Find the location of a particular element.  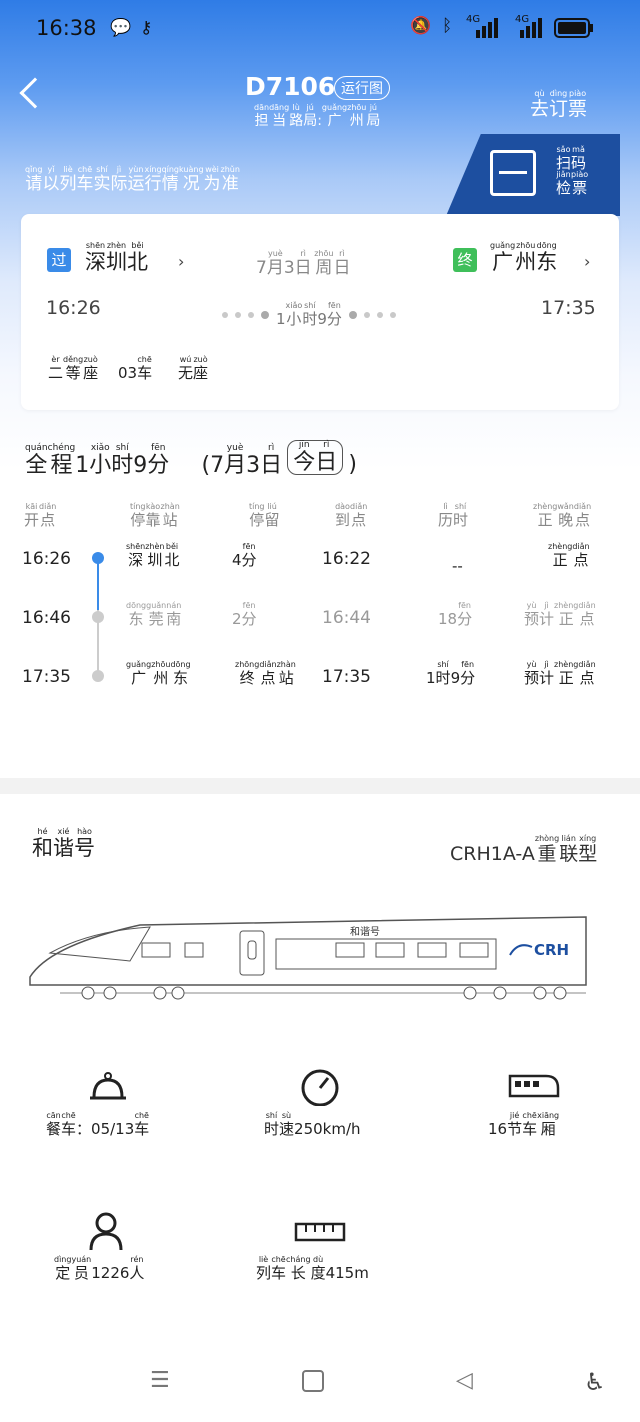

chevron-right-icon: › is located at coordinates (181, 261).